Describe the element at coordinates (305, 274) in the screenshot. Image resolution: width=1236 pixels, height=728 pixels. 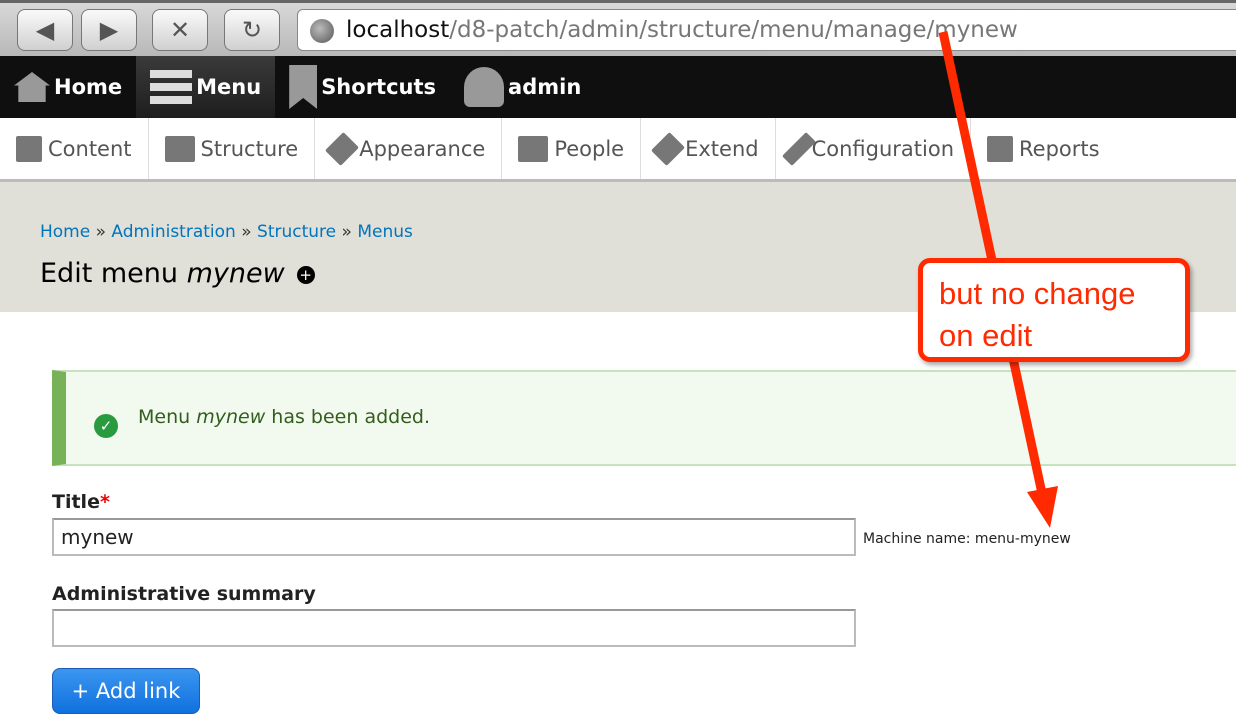
I see `add-shortcut-icon: +` at that location.